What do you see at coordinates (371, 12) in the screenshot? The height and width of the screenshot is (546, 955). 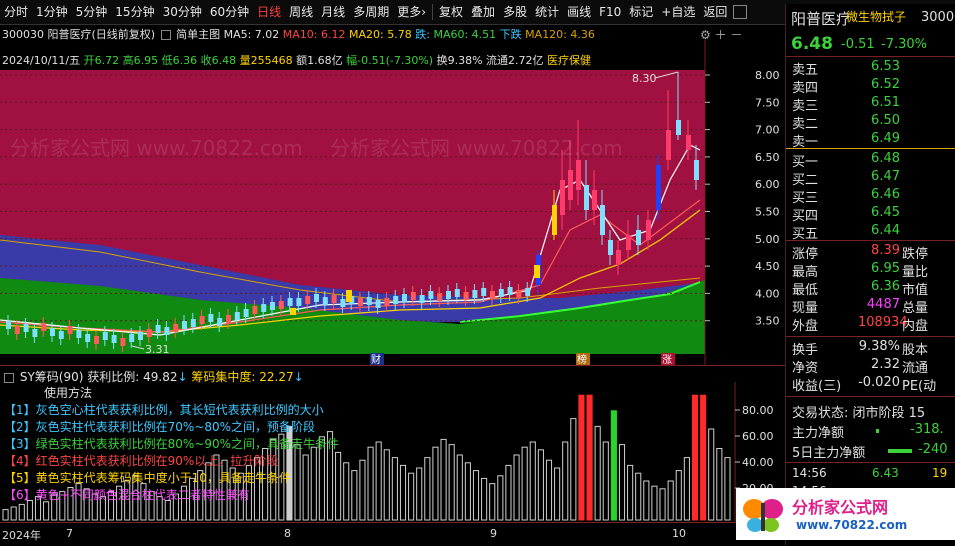 I see `period-multi: 多周期` at bounding box center [371, 12].